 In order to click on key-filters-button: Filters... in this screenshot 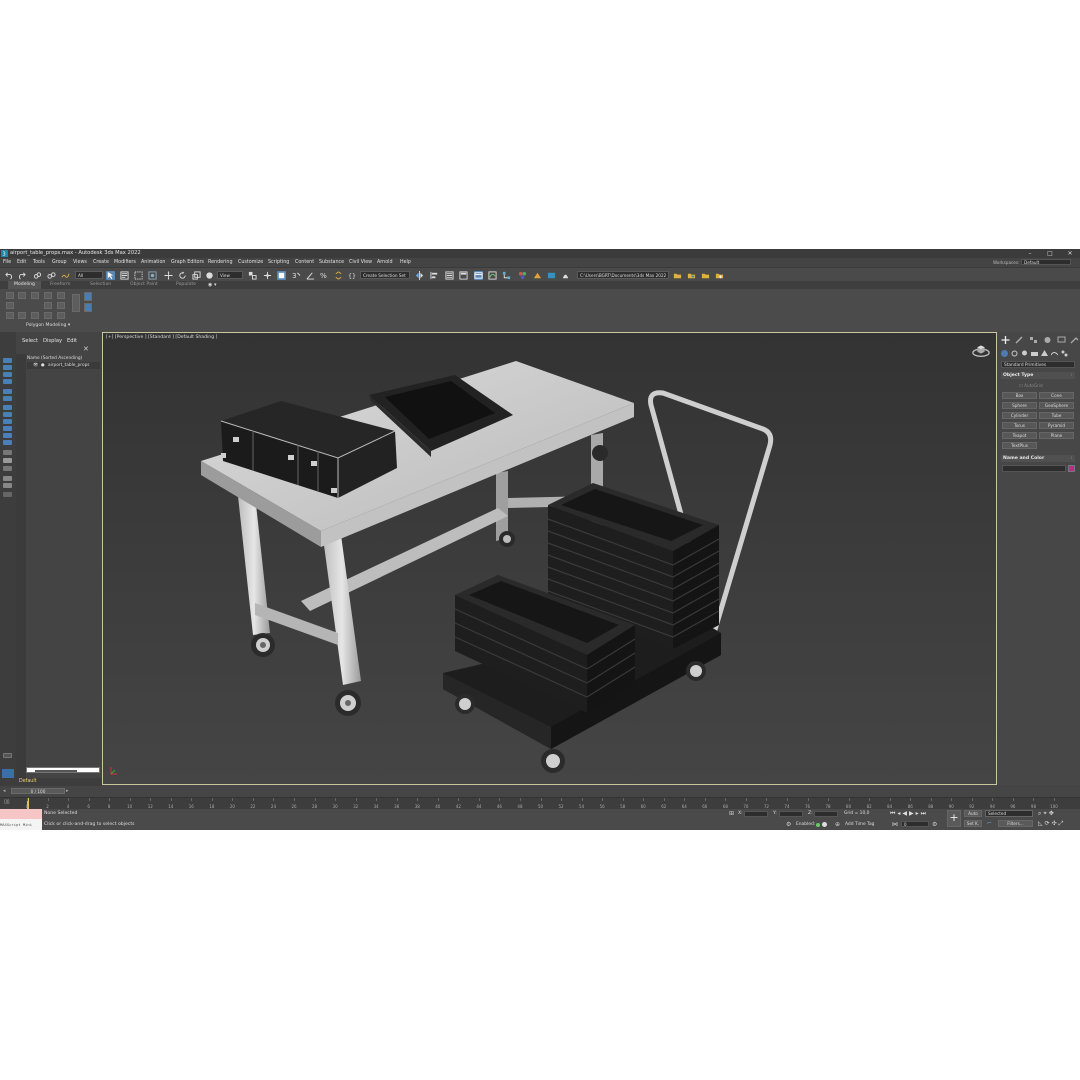, I will do `click(1015, 823)`.